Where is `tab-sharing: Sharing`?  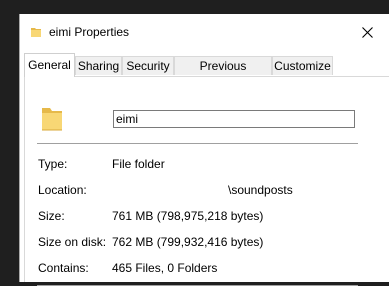 tab-sharing: Sharing is located at coordinates (98, 65).